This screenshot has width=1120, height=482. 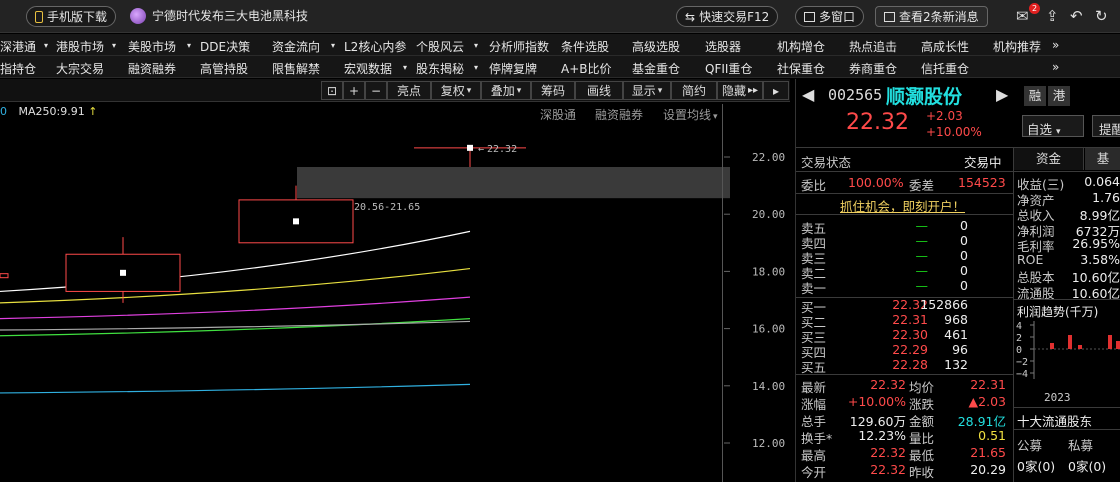 What do you see at coordinates (440, 46) in the screenshot?
I see `menu-item-7: 个股风云` at bounding box center [440, 46].